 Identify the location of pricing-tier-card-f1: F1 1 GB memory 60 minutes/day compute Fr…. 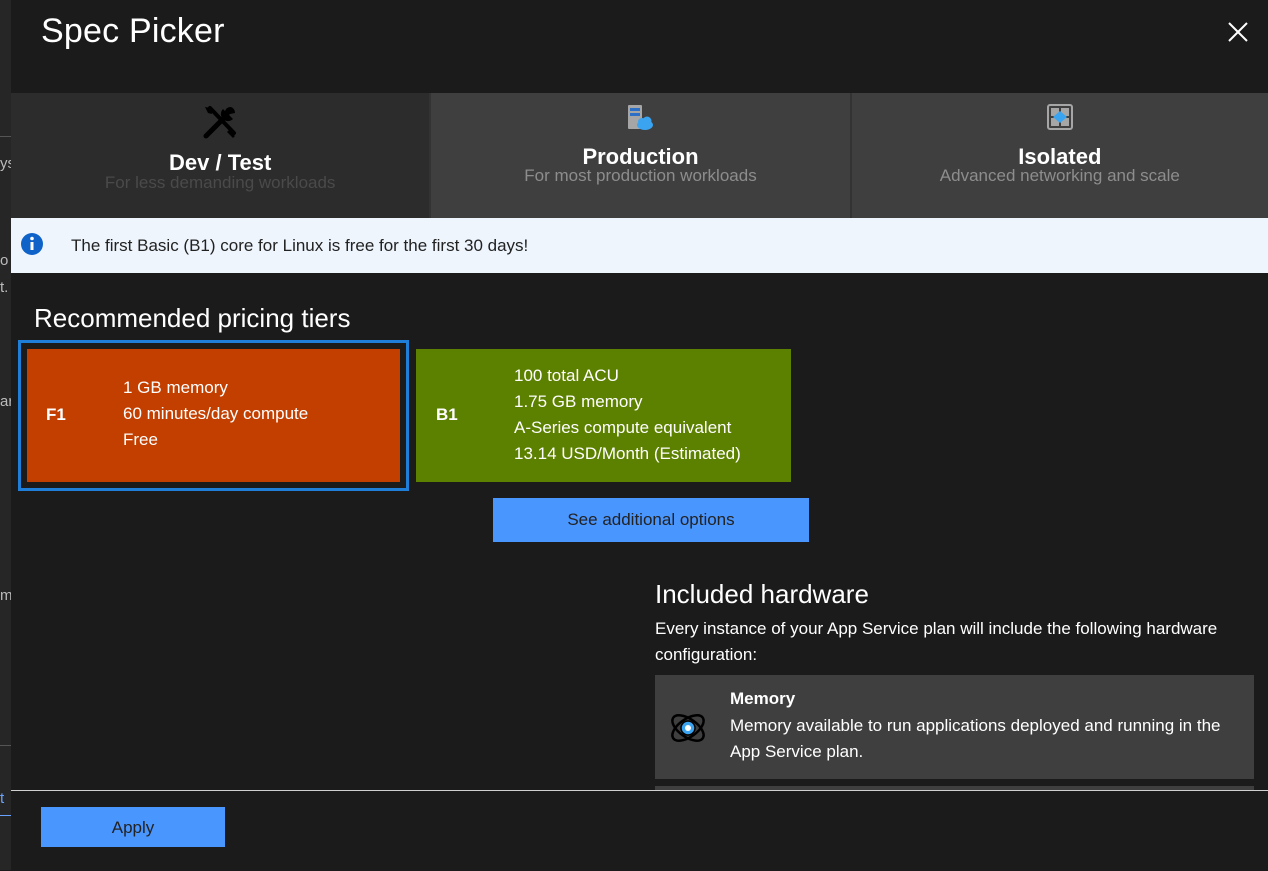
(213, 415).